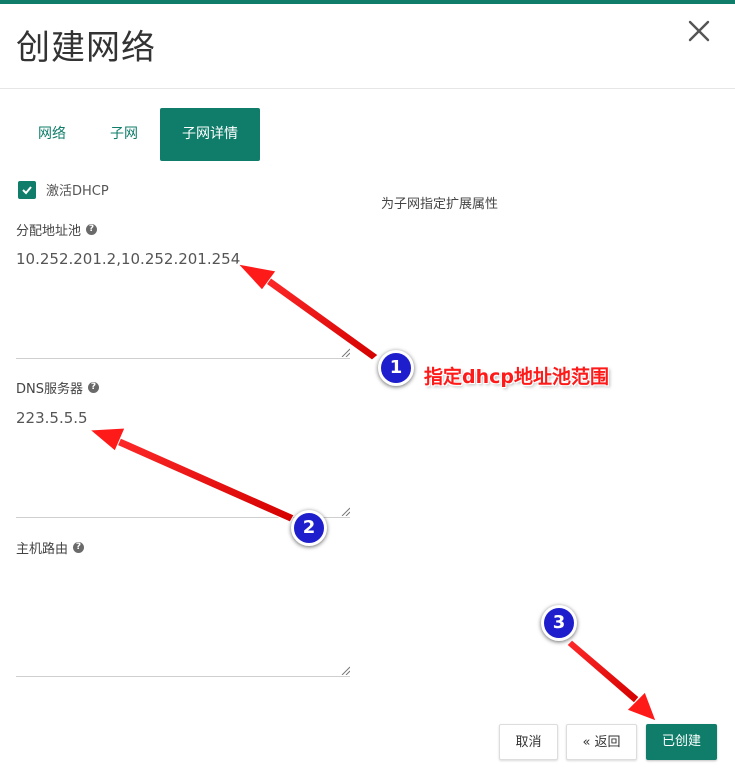  What do you see at coordinates (86, 48) in the screenshot?
I see `dialog-title: 创建网络` at bounding box center [86, 48].